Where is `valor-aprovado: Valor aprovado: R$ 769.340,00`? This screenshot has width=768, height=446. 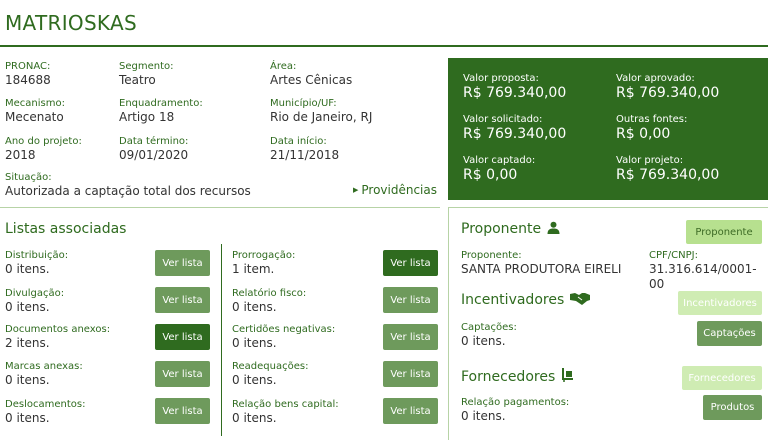 valor-aprovado: Valor aprovado: R$ 769.340,00 is located at coordinates (667, 87).